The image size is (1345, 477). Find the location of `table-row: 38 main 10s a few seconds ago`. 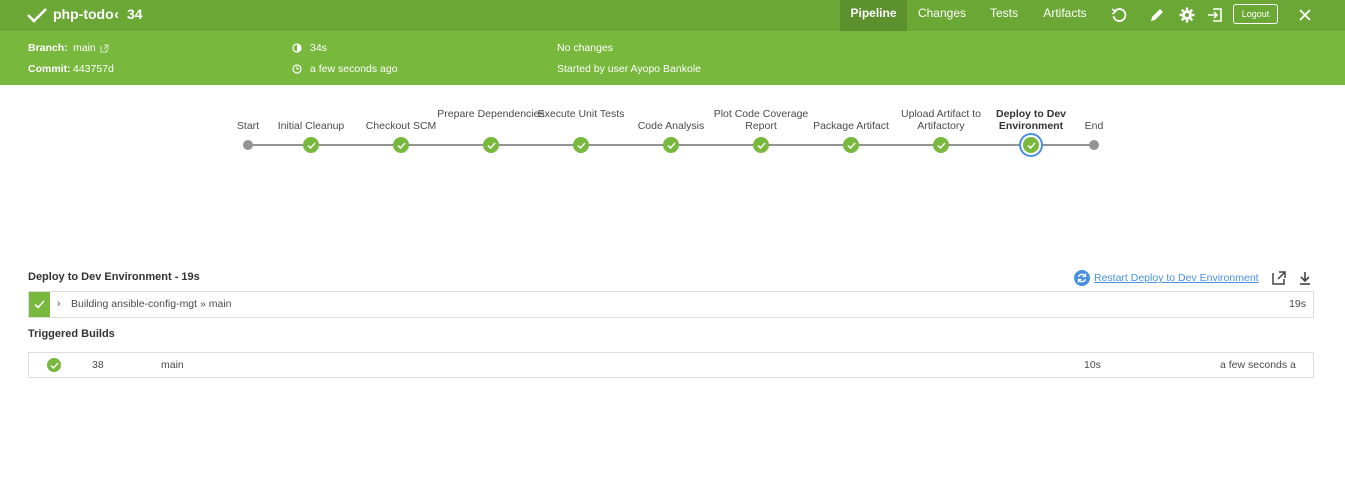

table-row: 38 main 10s a few seconds ago is located at coordinates (671, 365).